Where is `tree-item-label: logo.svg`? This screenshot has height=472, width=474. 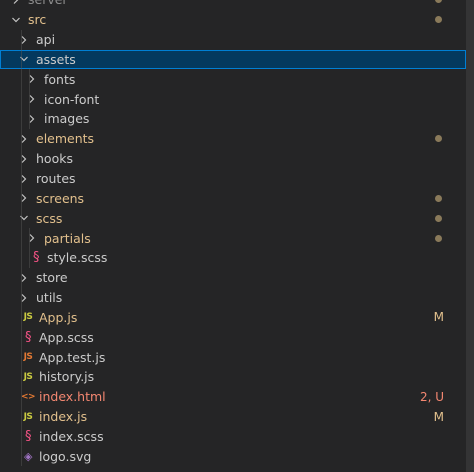 tree-item-label: logo.svg is located at coordinates (65, 456).